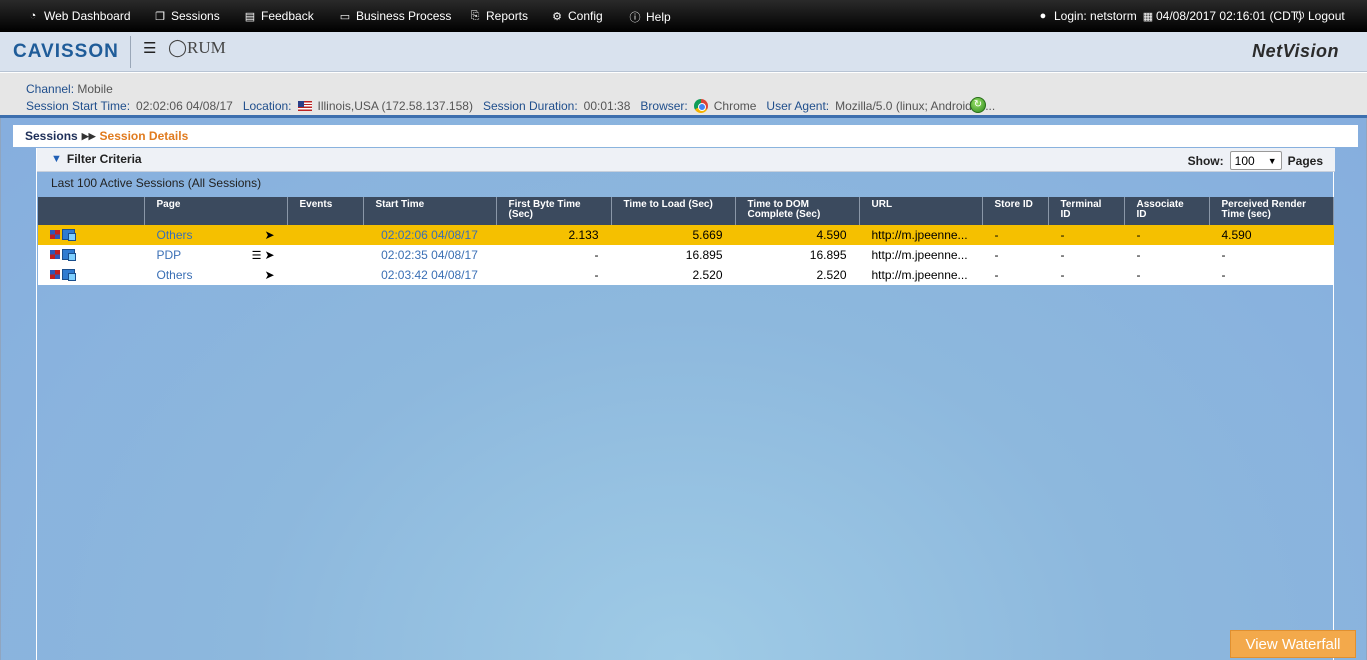 This screenshot has height=660, width=1367. What do you see at coordinates (156, 183) in the screenshot?
I see `sessions-count-text: Last 100 Active Sessions (All Sessions)` at bounding box center [156, 183].